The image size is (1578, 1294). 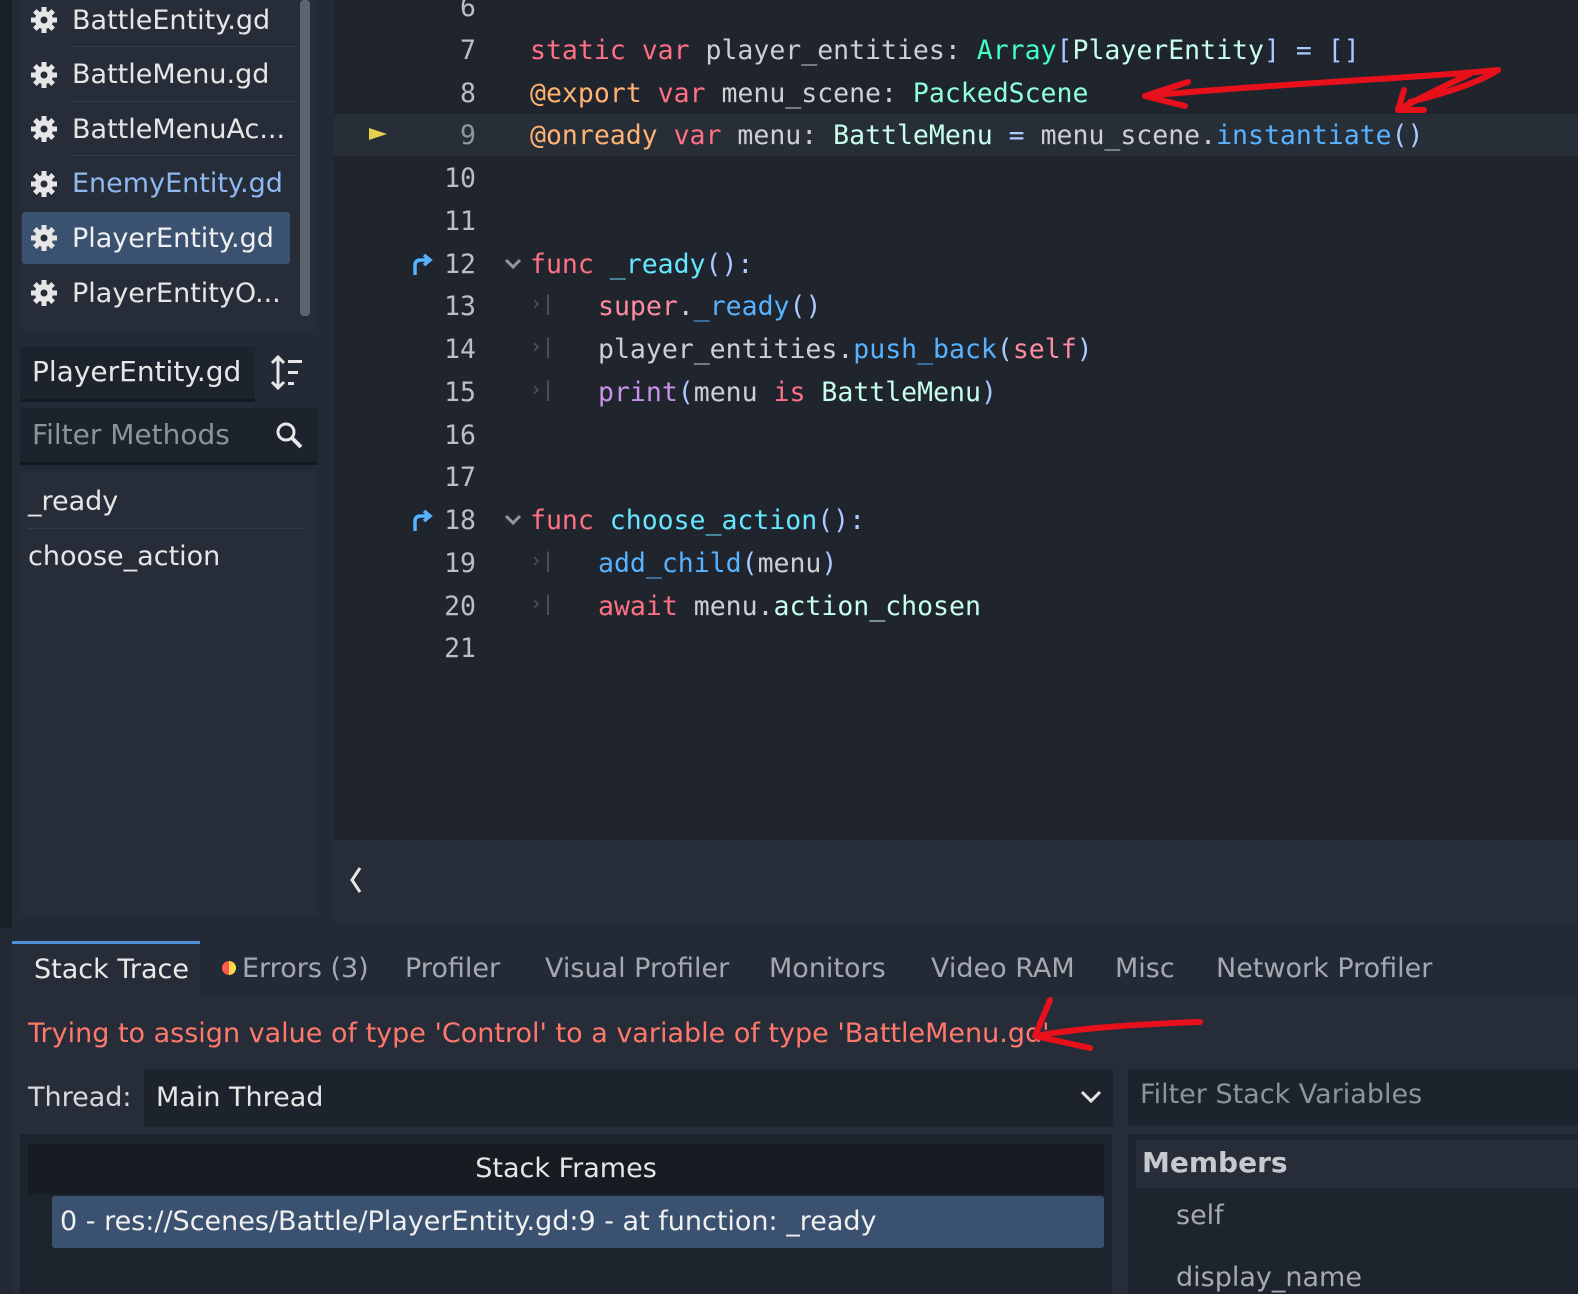 I want to click on code-token: static, so click(x=586, y=50).